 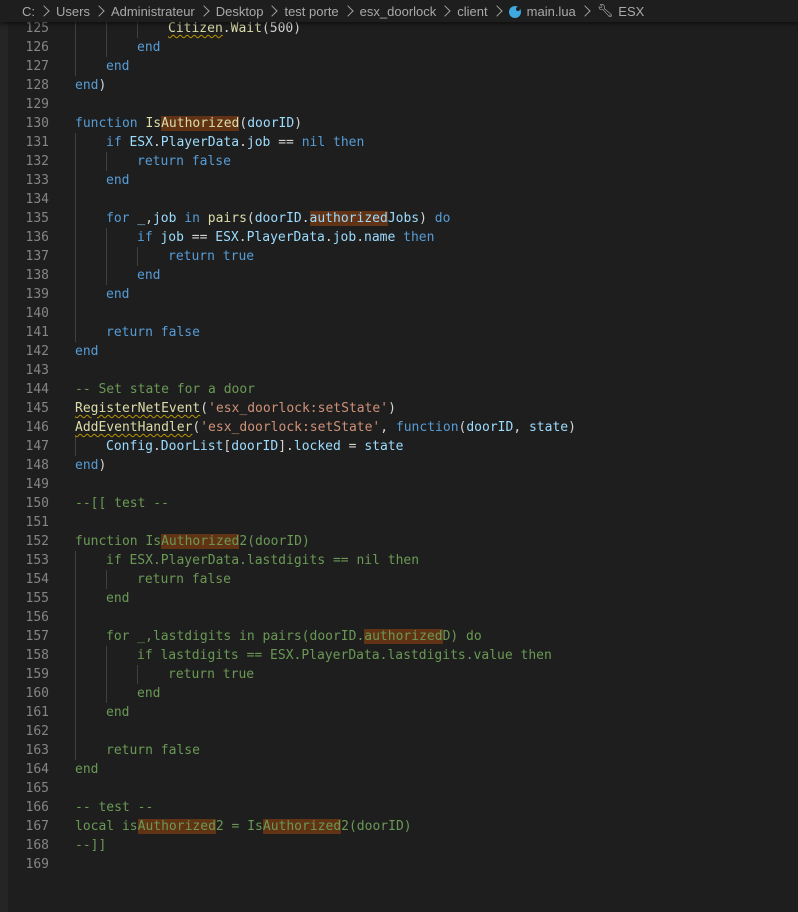 What do you see at coordinates (399, 47) in the screenshot?
I see `code-line: 126 end` at bounding box center [399, 47].